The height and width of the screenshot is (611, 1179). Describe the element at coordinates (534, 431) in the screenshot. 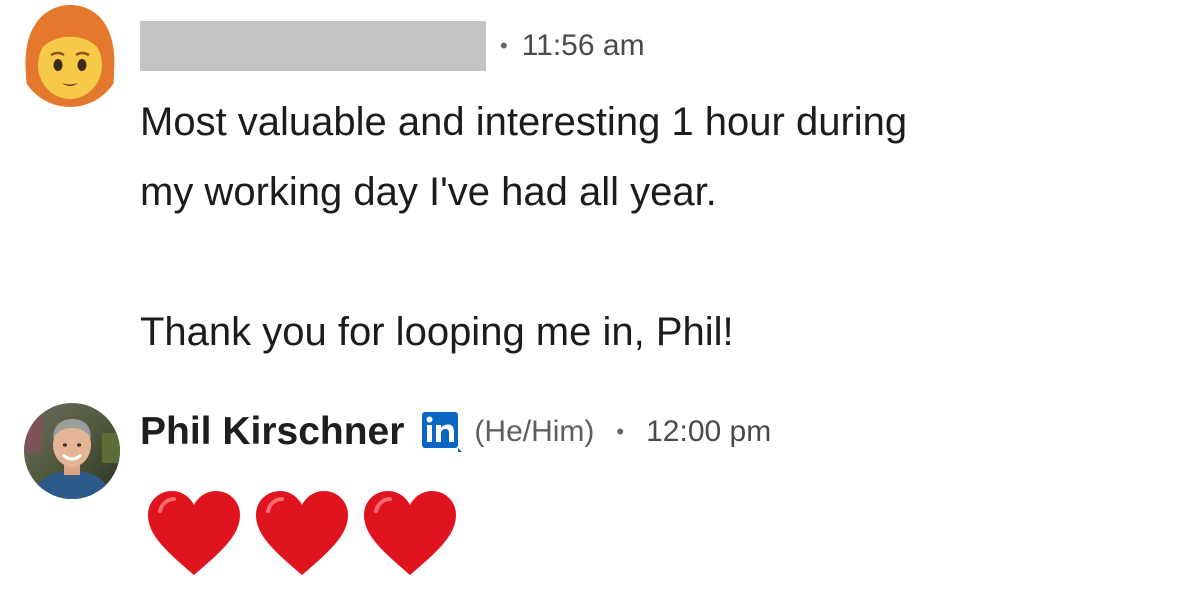

I see `pronouns: (He/Him)` at that location.